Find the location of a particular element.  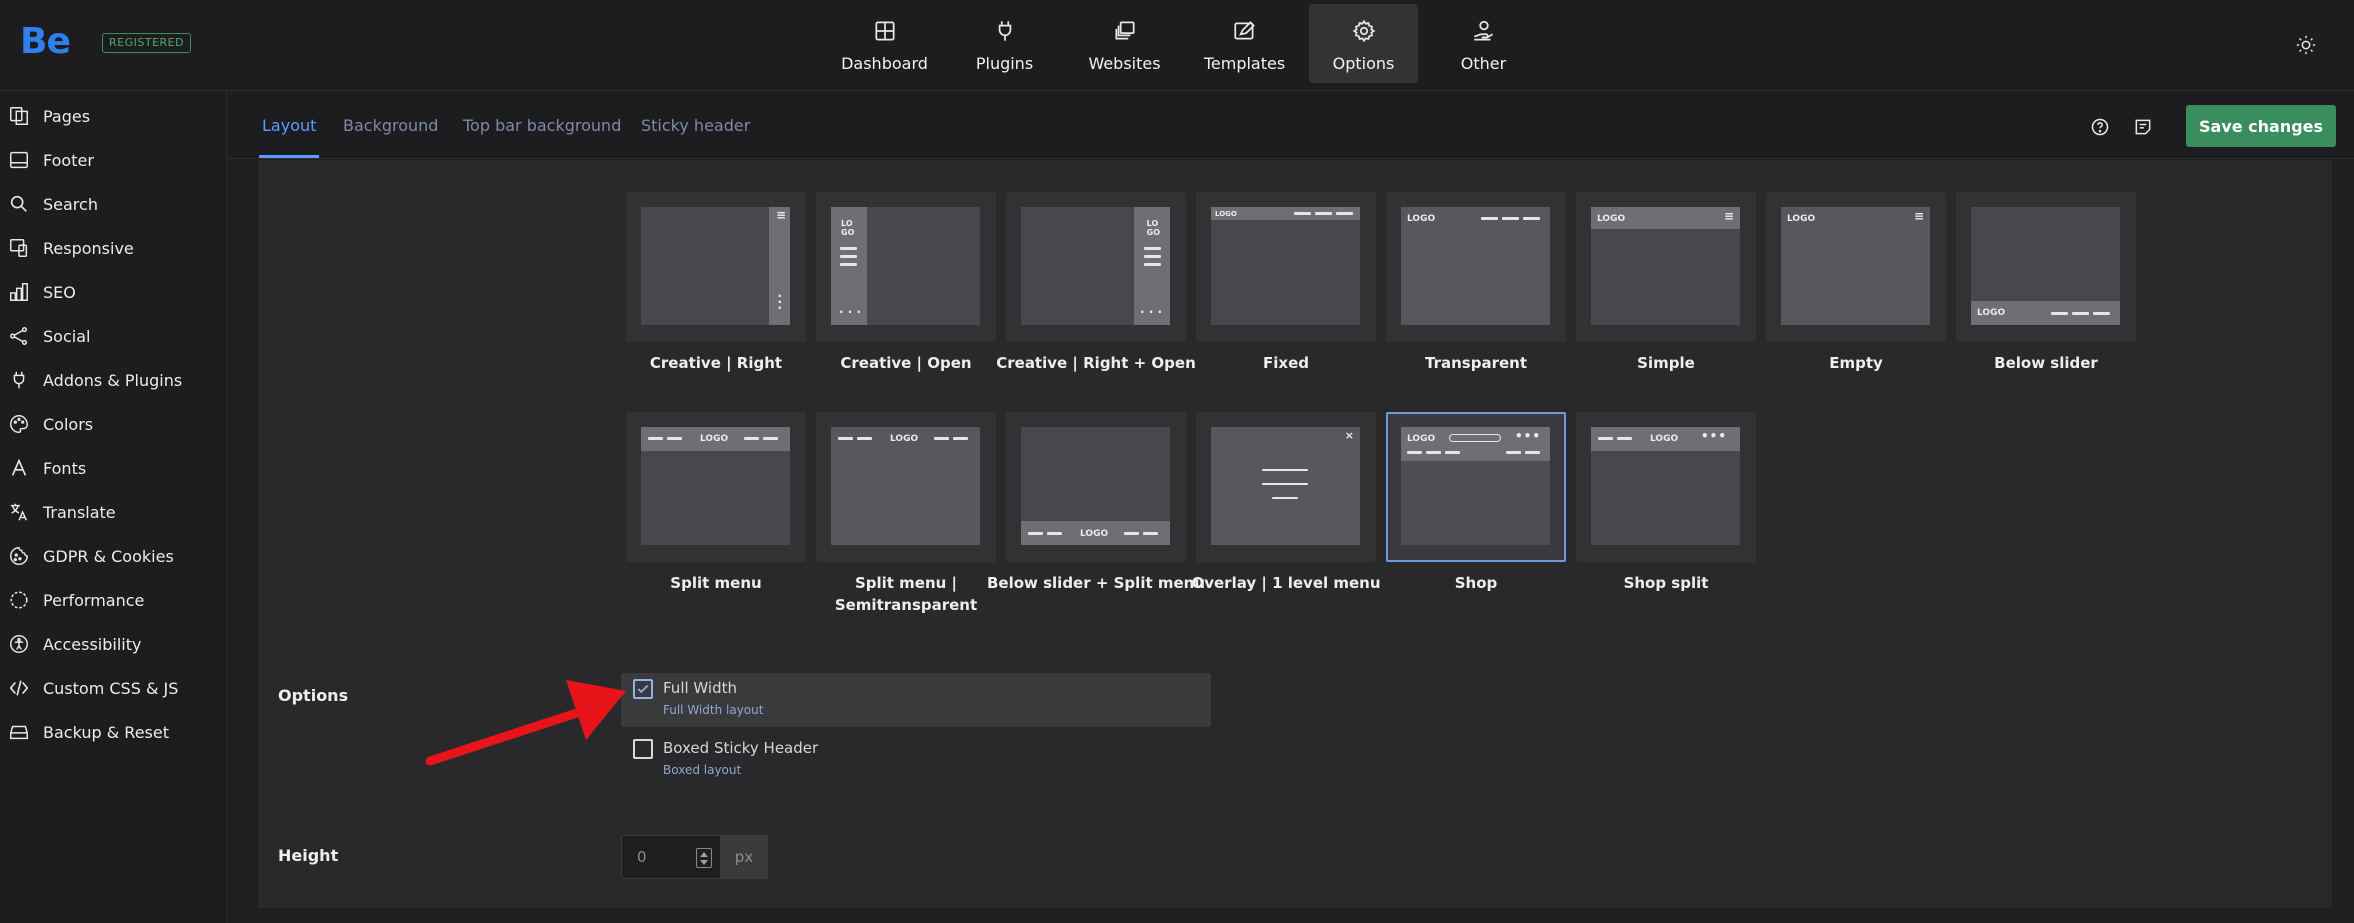

sidebar-item-search: Search is located at coordinates (113, 204).